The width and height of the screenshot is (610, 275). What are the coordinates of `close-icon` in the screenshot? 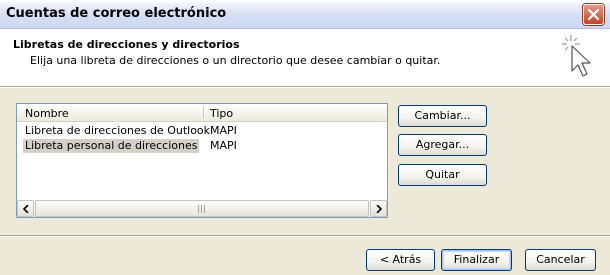 It's located at (593, 14).